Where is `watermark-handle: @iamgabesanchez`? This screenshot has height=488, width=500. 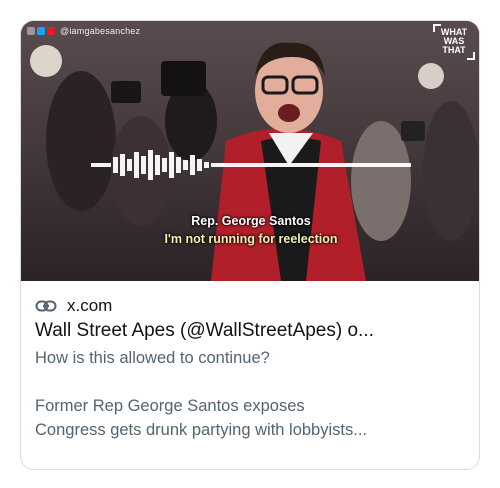
watermark-handle: @iamgabesanchez is located at coordinates (83, 31).